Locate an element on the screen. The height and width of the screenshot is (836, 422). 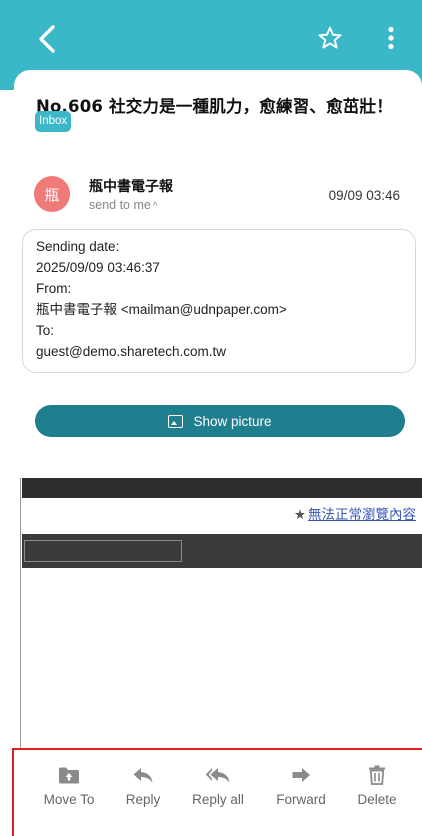
move-to-button: Move To is located at coordinates (69, 785).